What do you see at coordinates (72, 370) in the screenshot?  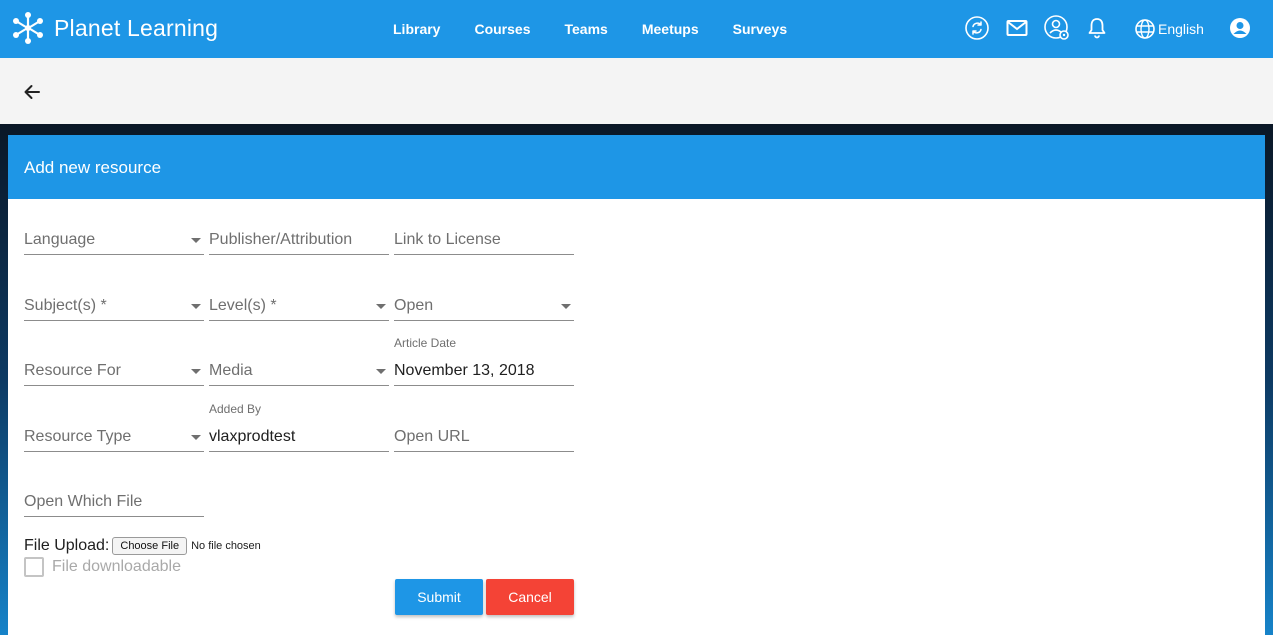 I see `resource-for-placeholder: Resource For` at bounding box center [72, 370].